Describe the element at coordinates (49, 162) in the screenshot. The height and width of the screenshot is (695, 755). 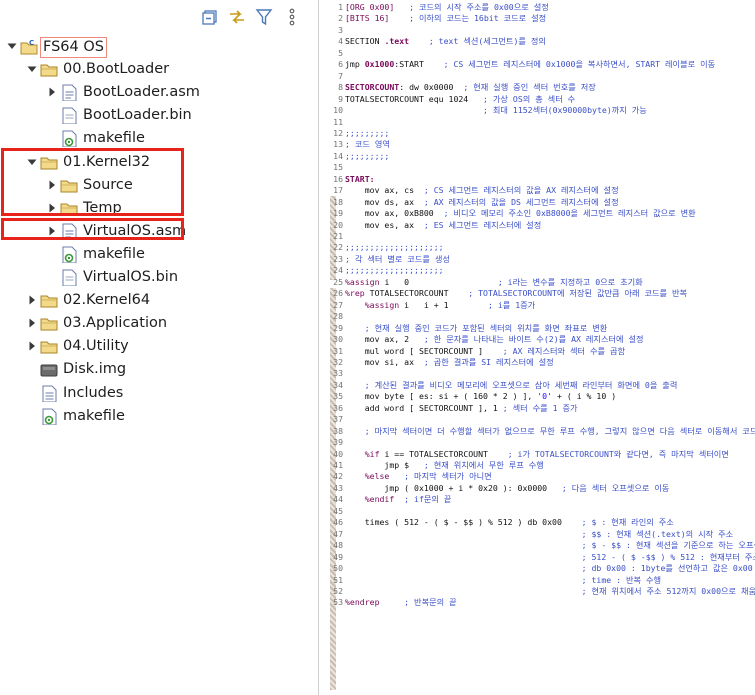
I see `folder-icon` at that location.